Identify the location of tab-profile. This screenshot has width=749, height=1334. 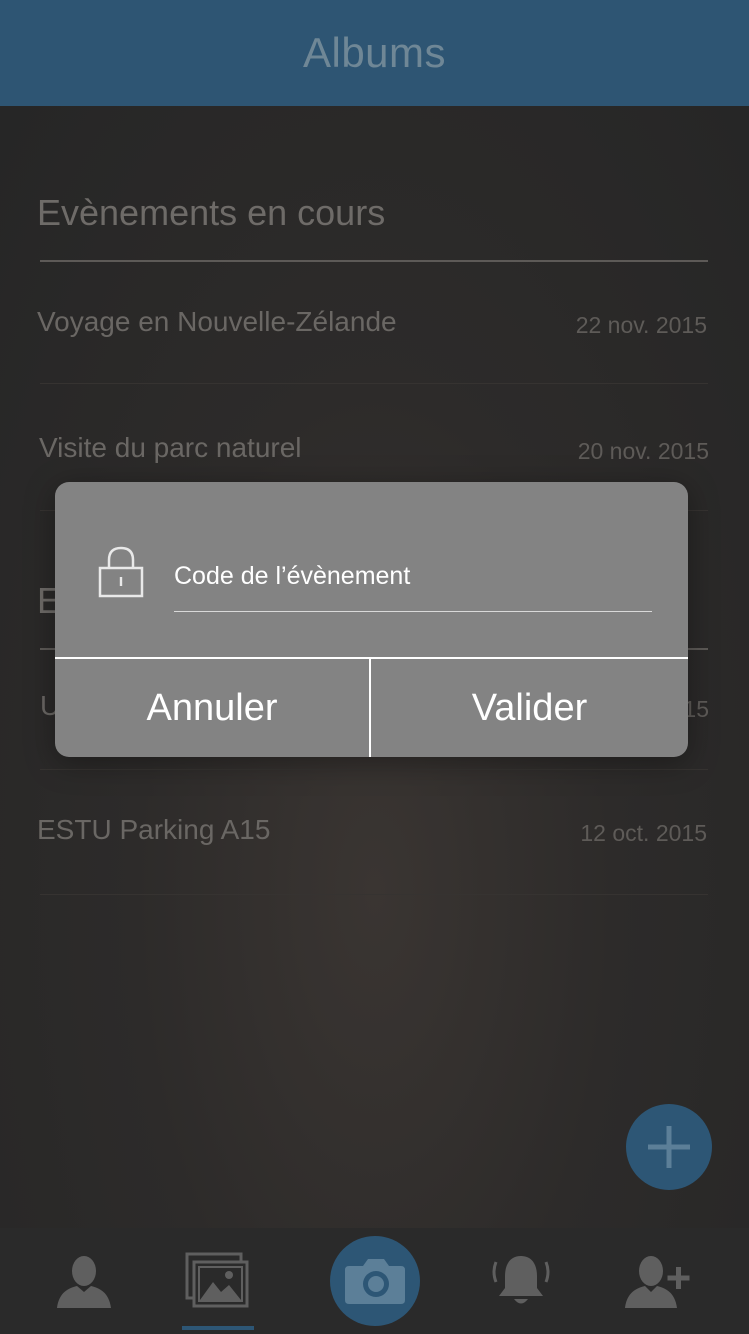
(84, 1281).